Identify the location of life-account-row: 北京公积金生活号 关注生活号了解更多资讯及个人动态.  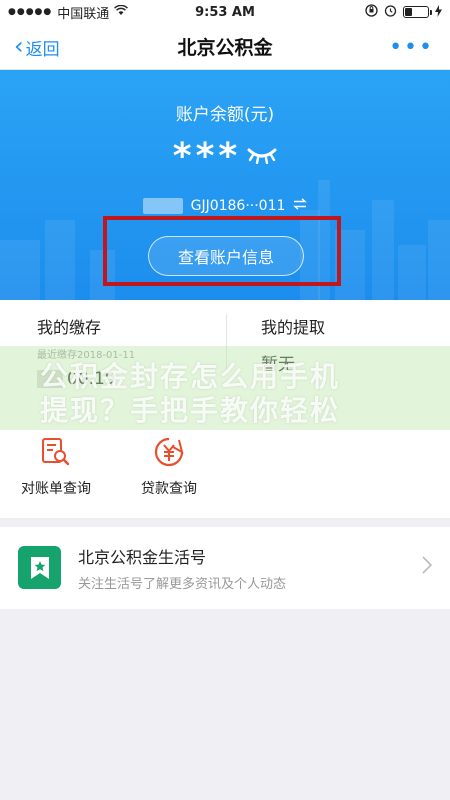
(225, 568).